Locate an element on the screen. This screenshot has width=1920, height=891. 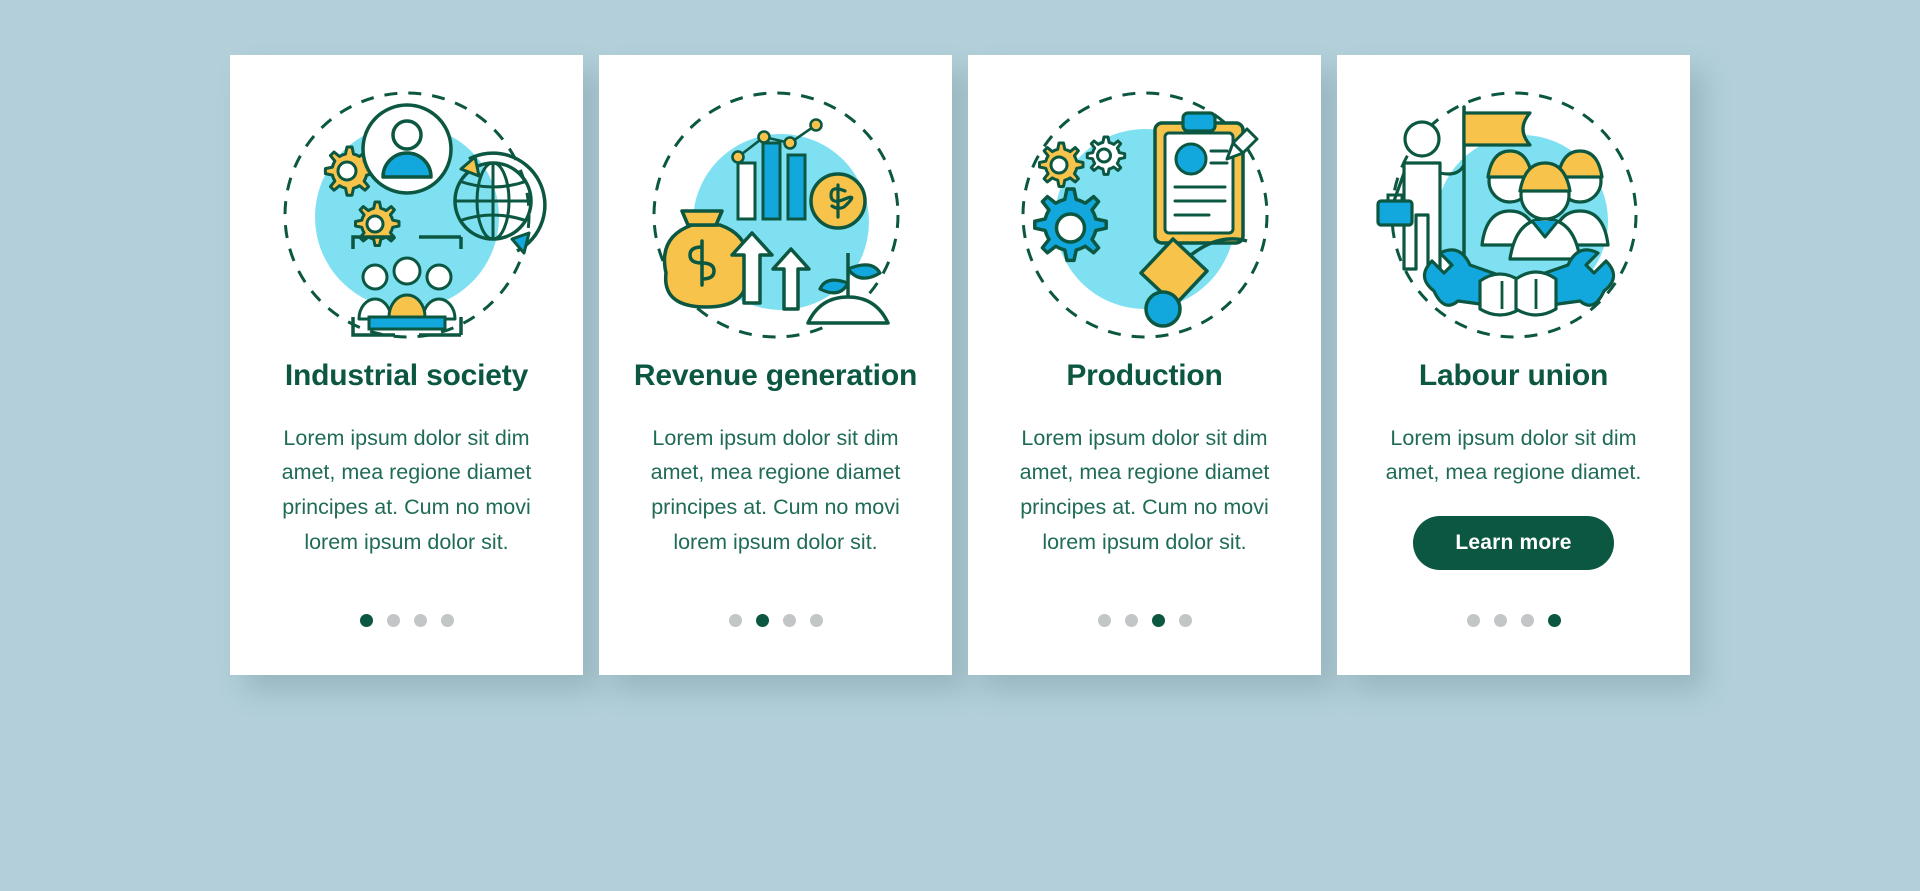
production-illustration is located at coordinates (1145, 216).